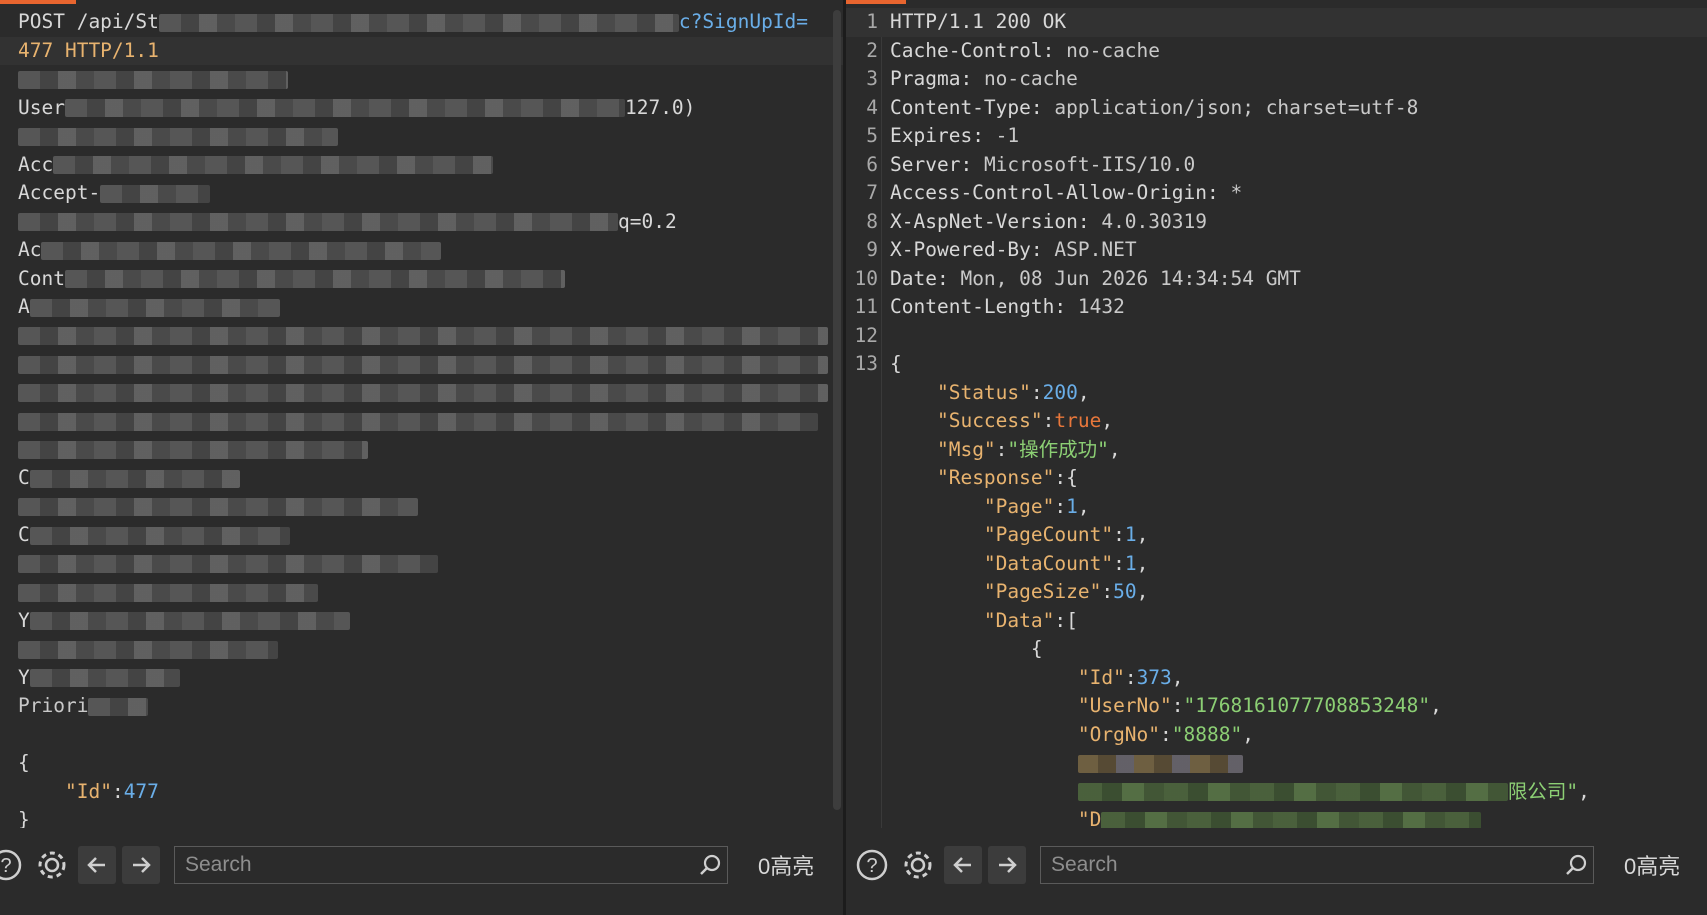 Image resolution: width=1707 pixels, height=915 pixels. What do you see at coordinates (1119, 734) in the screenshot?
I see `json-key-orgno: "OrgNo"` at bounding box center [1119, 734].